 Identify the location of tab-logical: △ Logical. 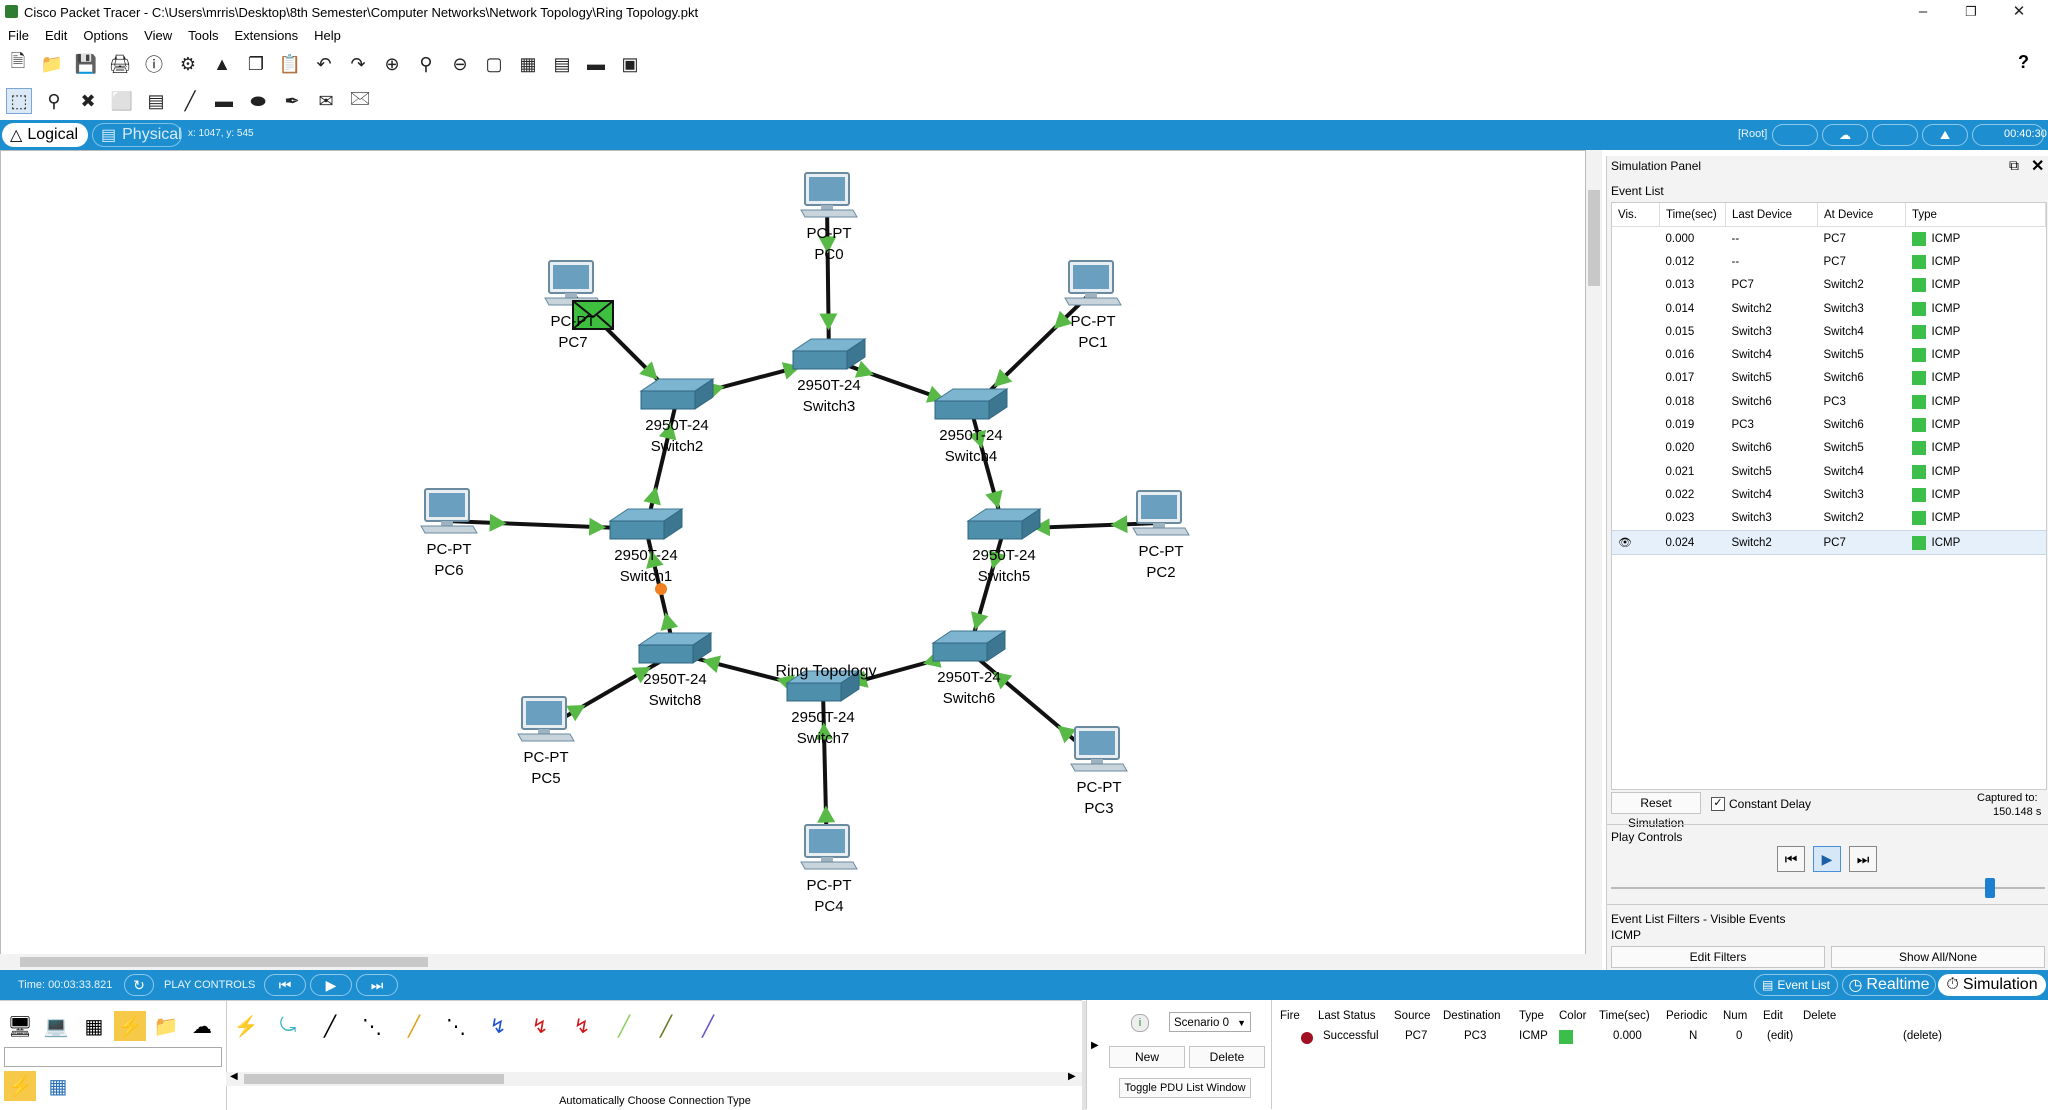
(45, 135).